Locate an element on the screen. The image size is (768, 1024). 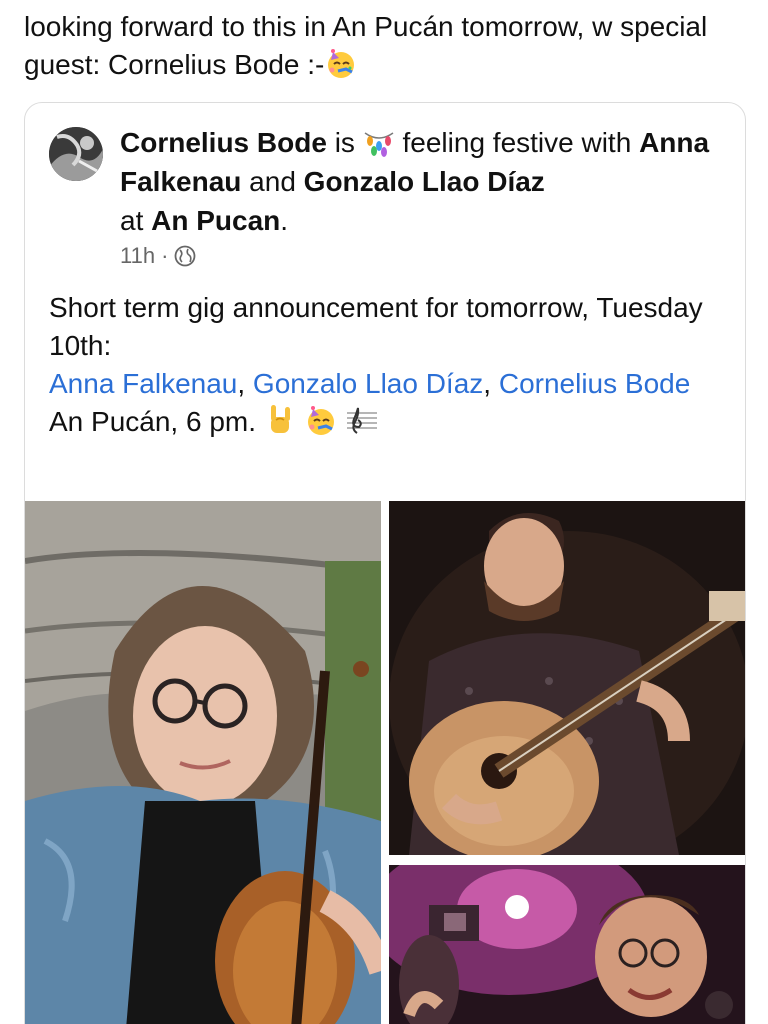
and-text: and is located at coordinates (272, 181).